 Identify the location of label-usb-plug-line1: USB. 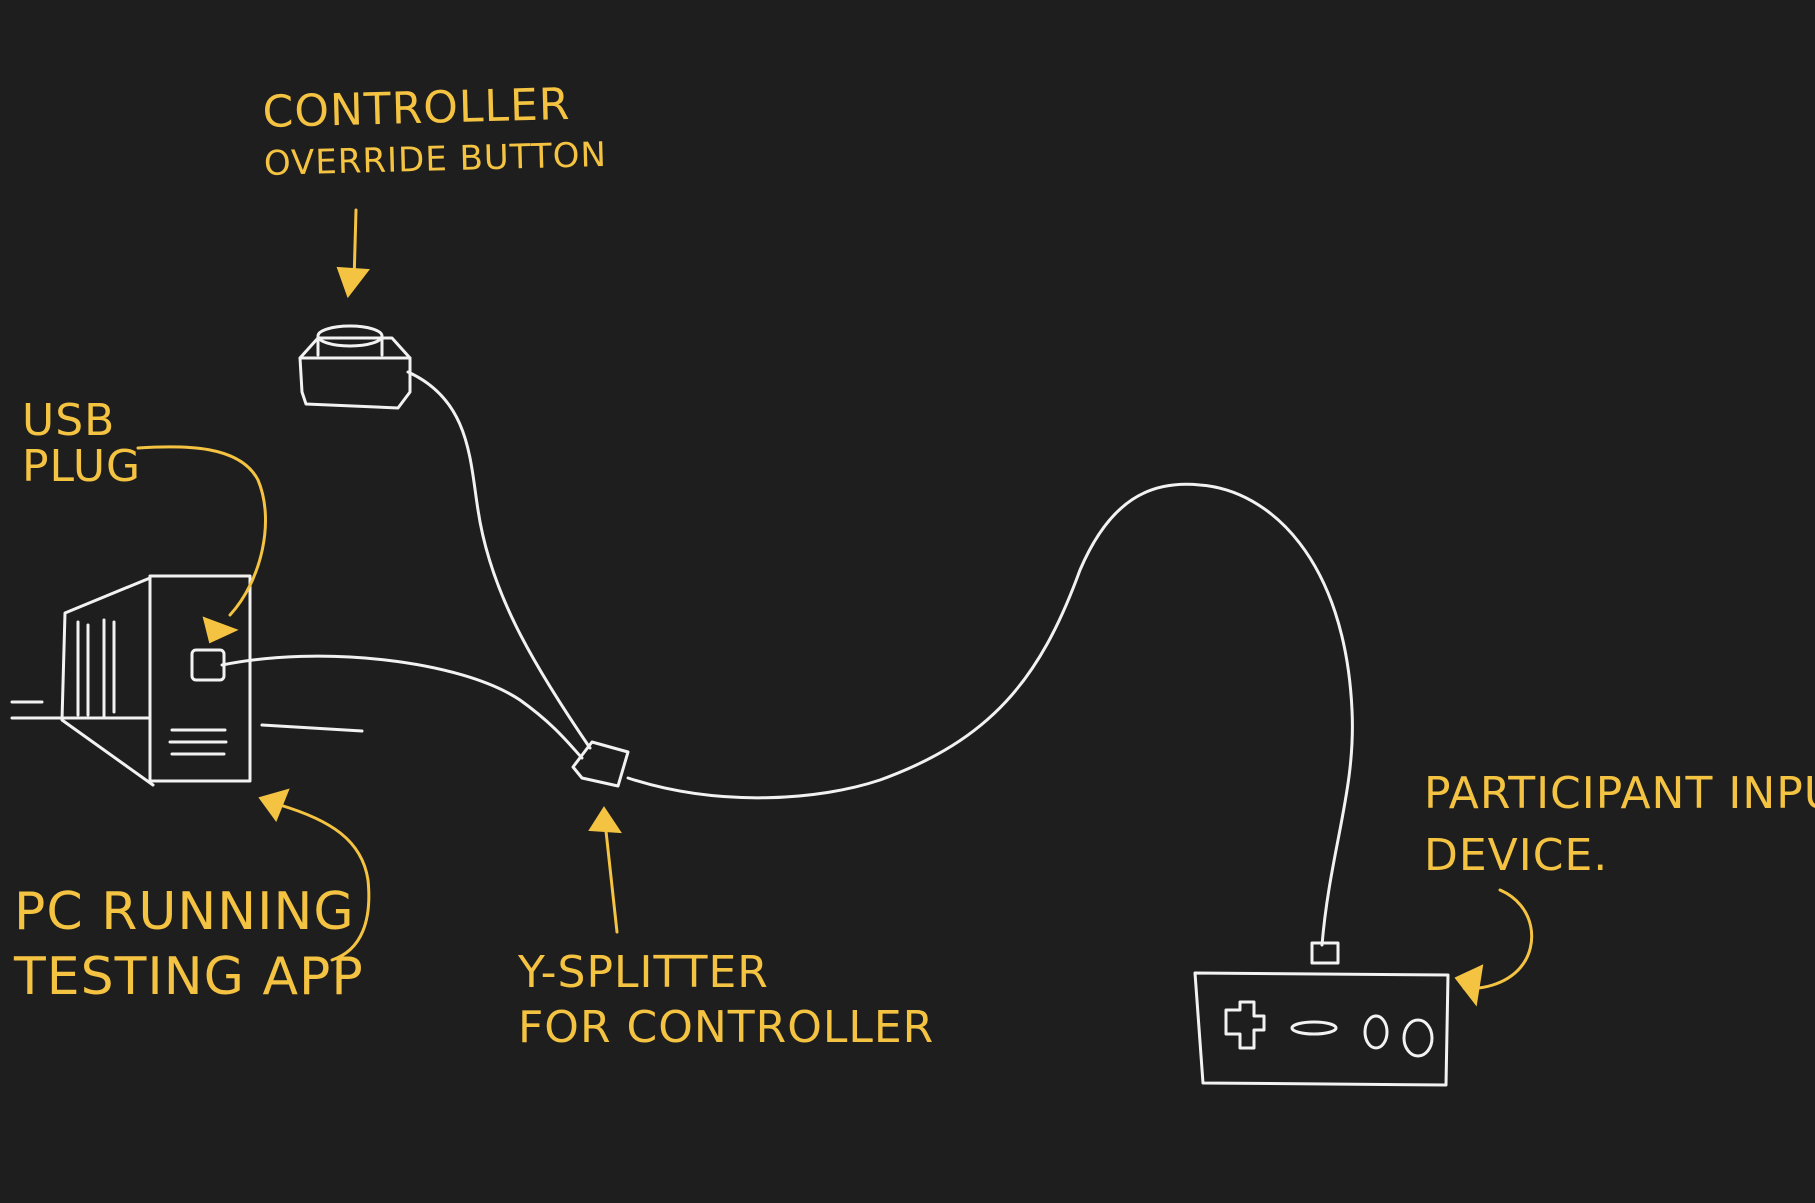
(69, 420).